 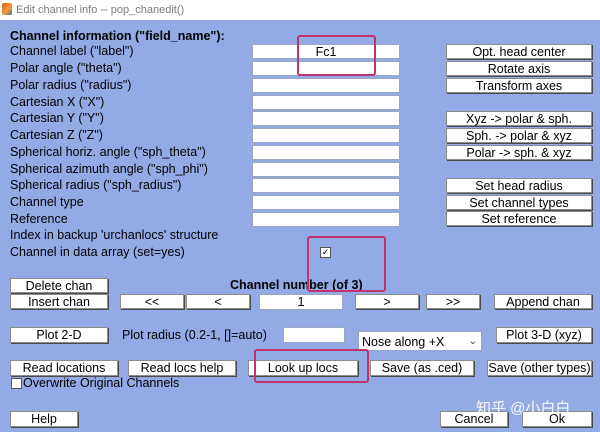 I want to click on help-button: Help, so click(x=44, y=419).